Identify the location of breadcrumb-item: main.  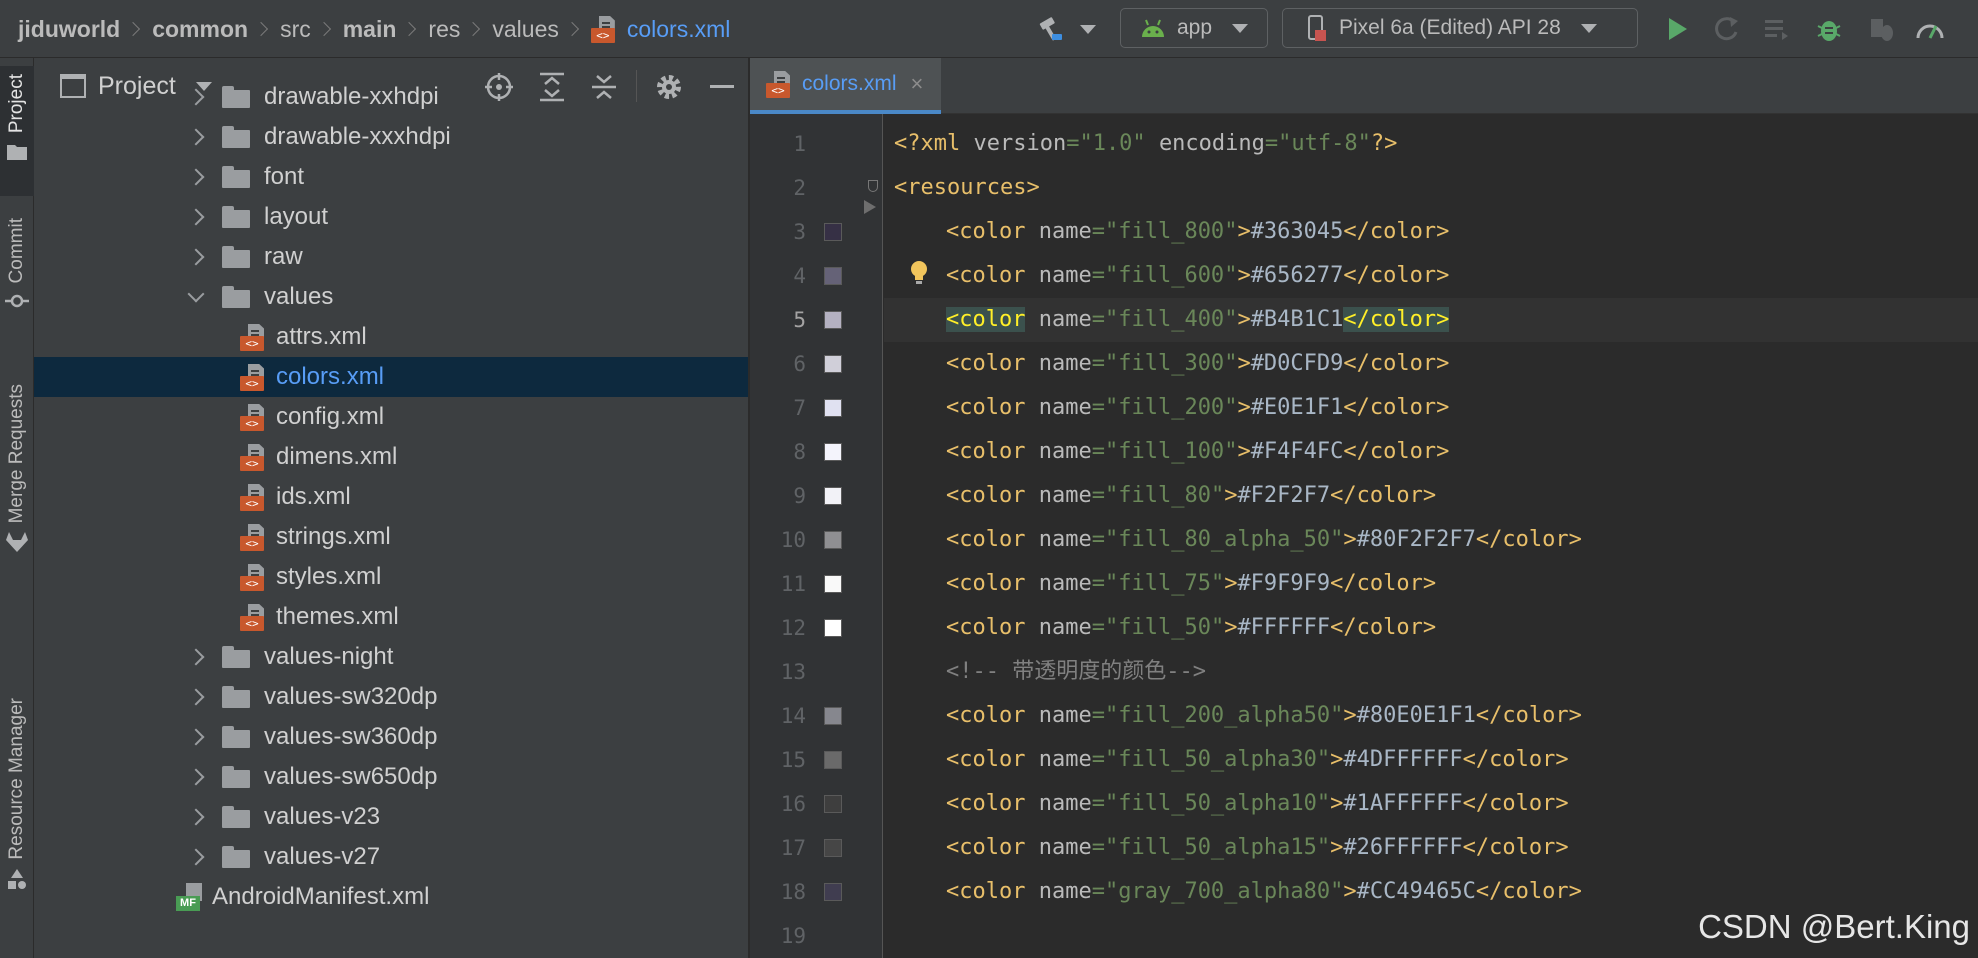
(370, 29).